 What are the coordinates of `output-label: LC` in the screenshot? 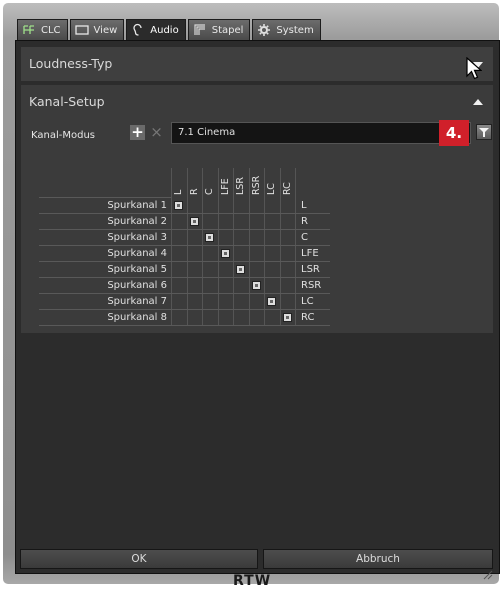 It's located at (307, 301).